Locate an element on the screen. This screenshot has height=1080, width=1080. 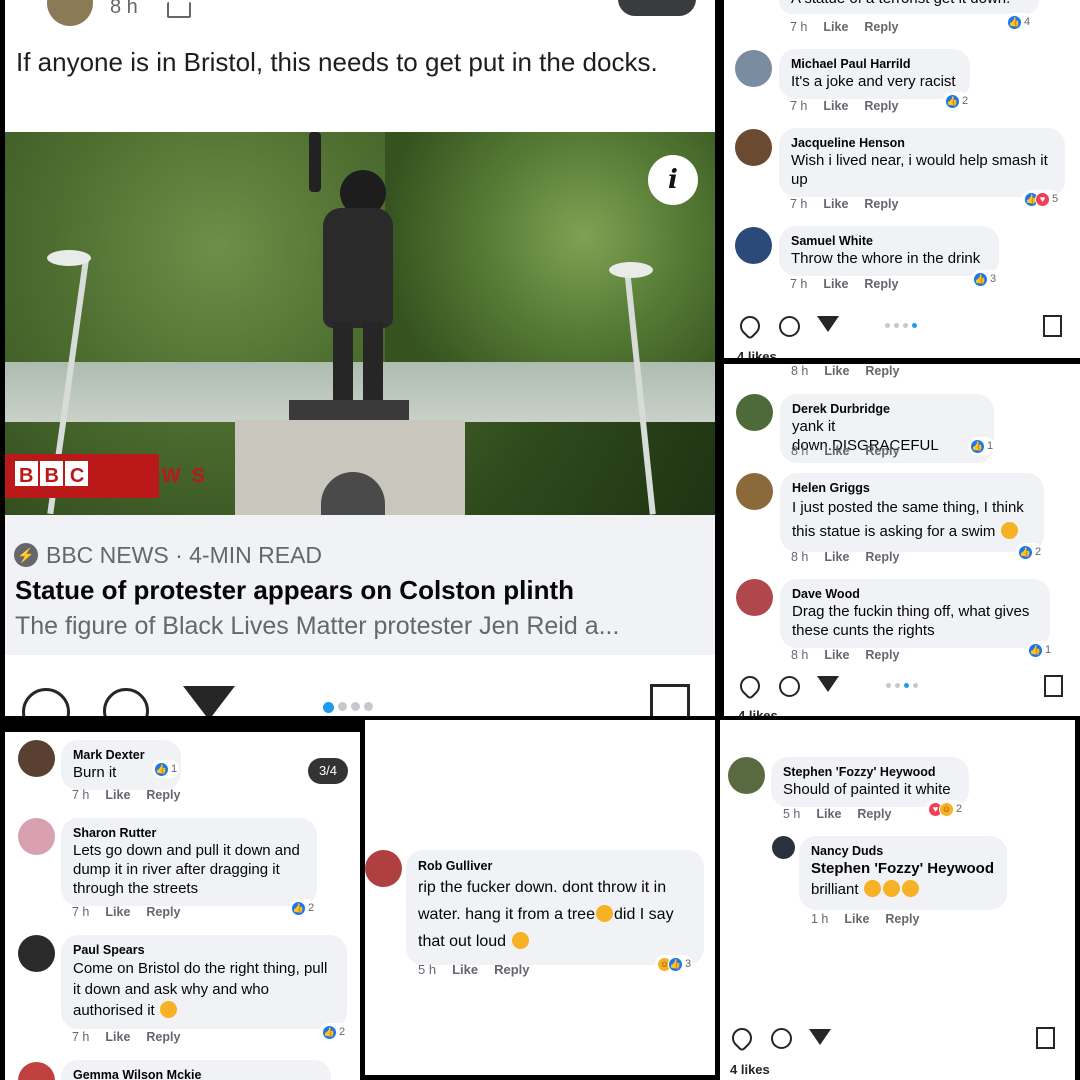
commenter-name: Dave Wood is located at coordinates (915, 594).